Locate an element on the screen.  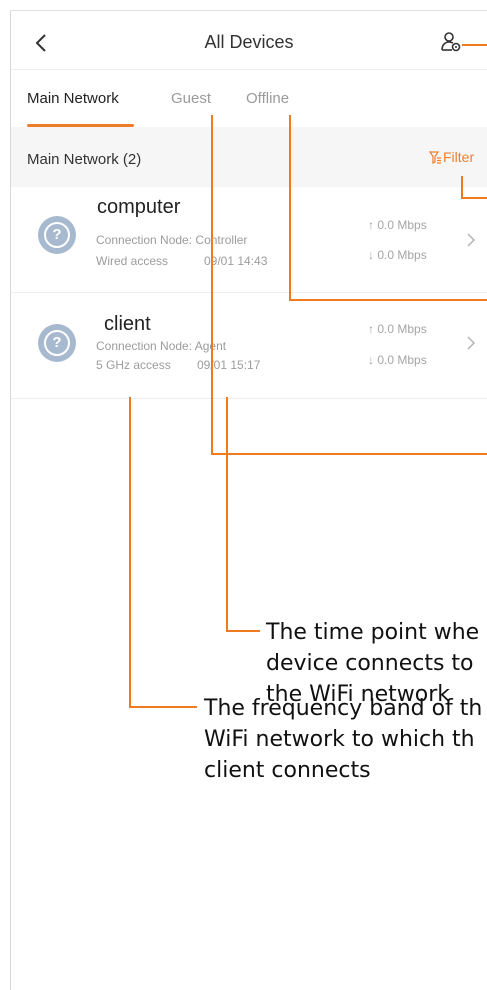
device-name: computer is located at coordinates (139, 207).